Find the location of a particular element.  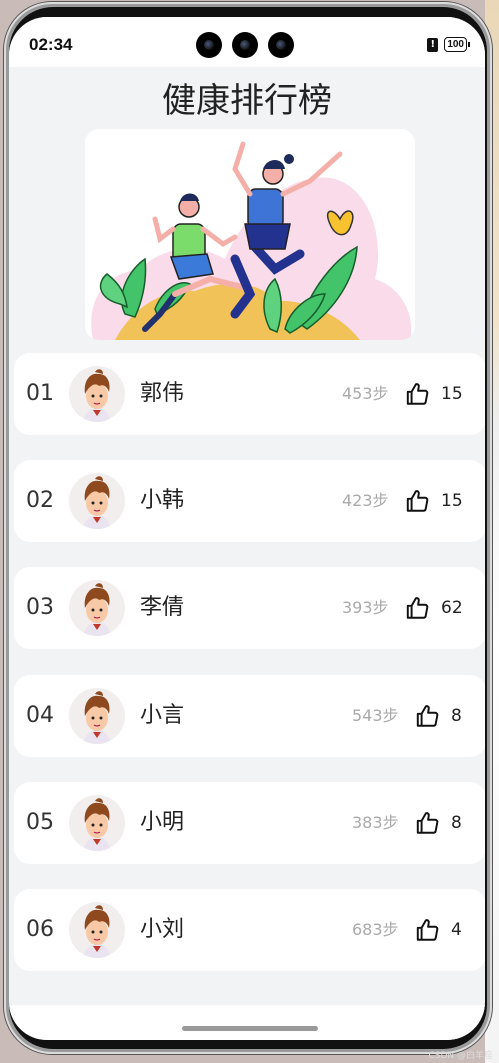

user-name: 李倩 is located at coordinates (162, 607).